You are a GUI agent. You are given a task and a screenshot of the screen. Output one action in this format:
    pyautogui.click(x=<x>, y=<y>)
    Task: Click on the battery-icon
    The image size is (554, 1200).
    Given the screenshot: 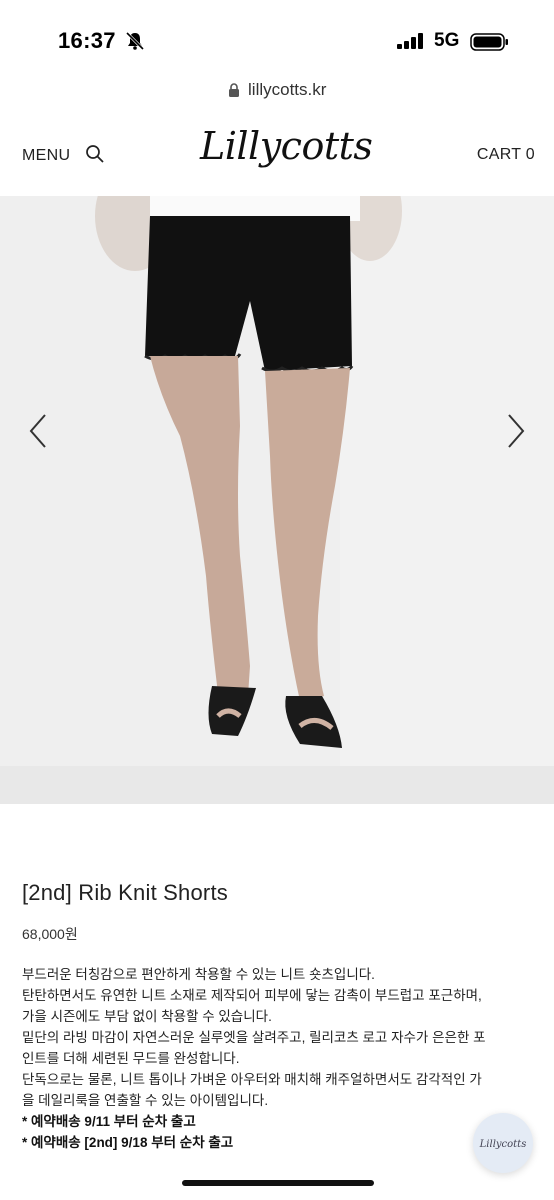 What is the action you would take?
    pyautogui.click(x=489, y=42)
    